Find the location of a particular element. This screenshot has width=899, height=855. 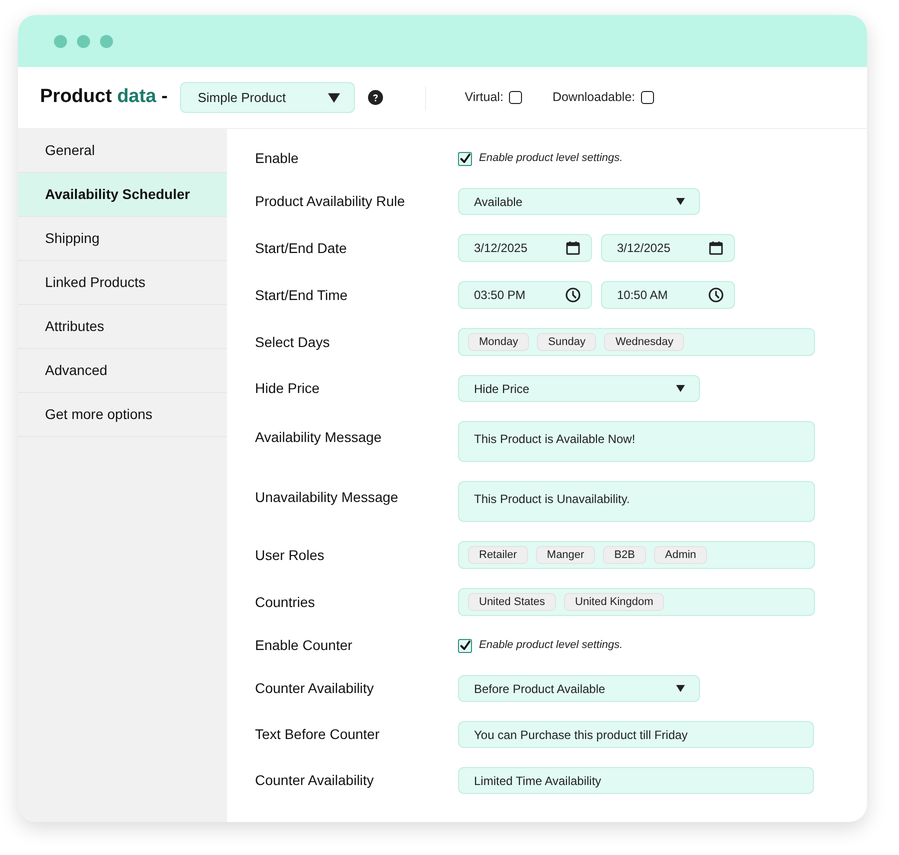

tag-chip: Manger is located at coordinates (566, 555).